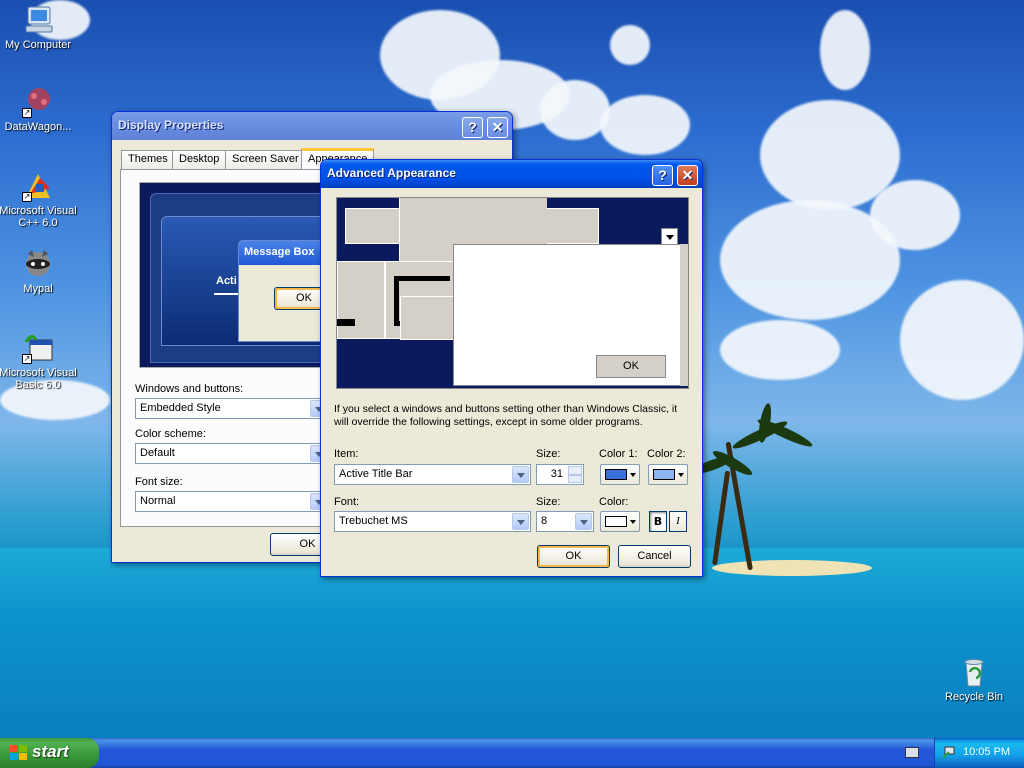  I want to click on color1-button, so click(620, 474).